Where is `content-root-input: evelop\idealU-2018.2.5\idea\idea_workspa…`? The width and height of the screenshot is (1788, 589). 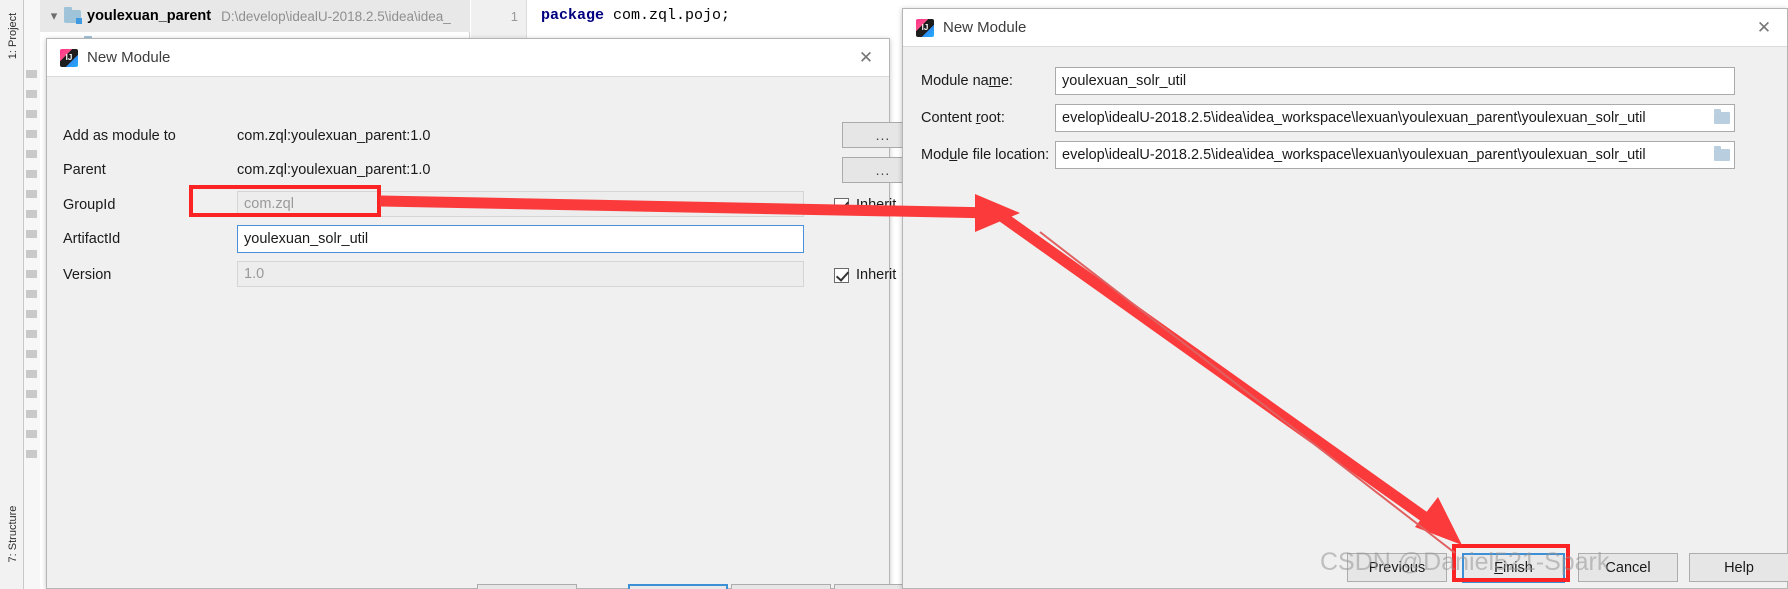 content-root-input: evelop\idealU-2018.2.5\idea\idea_workspa… is located at coordinates (1395, 118).